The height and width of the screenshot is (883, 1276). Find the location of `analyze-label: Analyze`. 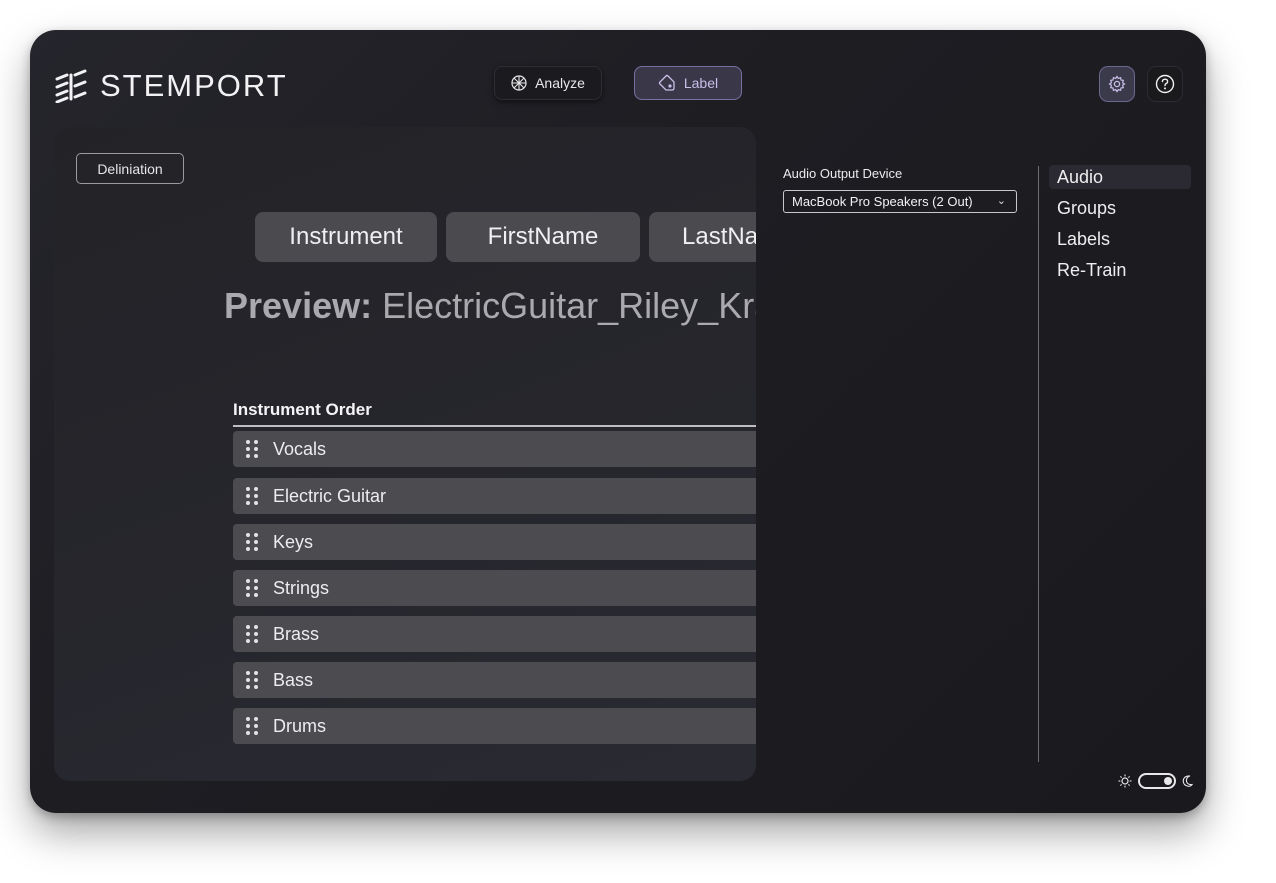

analyze-label: Analyze is located at coordinates (560, 83).